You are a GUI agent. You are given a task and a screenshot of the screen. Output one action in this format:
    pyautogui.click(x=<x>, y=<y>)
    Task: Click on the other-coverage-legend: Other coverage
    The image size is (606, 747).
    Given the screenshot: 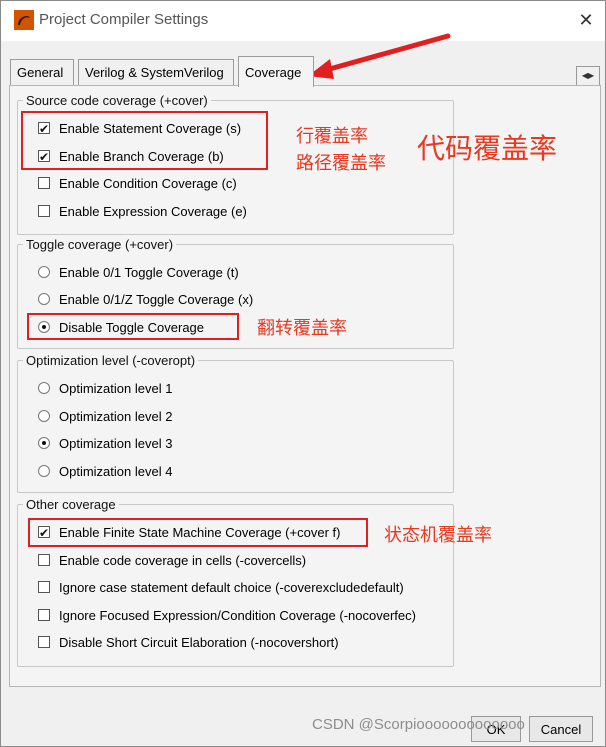 What is the action you would take?
    pyautogui.click(x=71, y=504)
    